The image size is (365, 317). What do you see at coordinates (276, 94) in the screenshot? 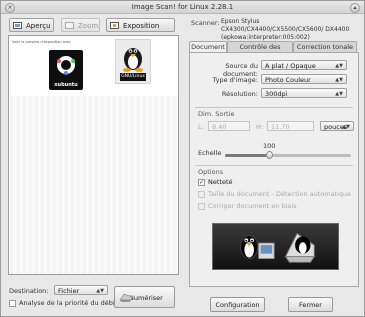
I see `resolution-value: 300dpi` at bounding box center [276, 94].